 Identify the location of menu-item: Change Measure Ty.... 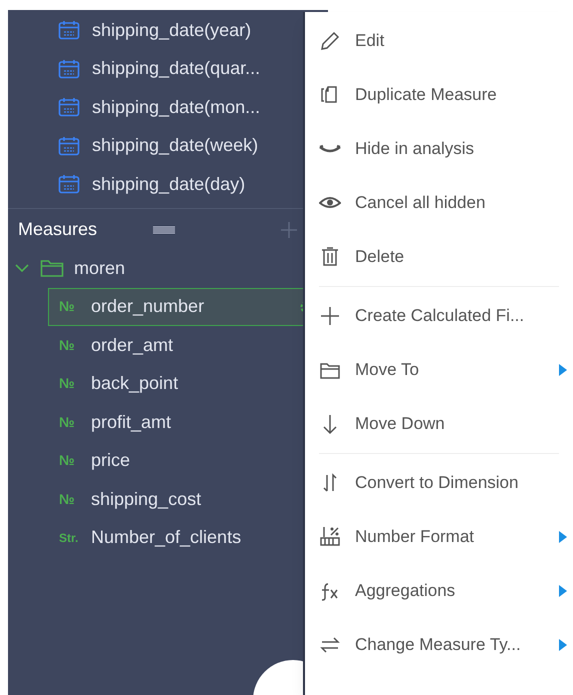
(446, 645).